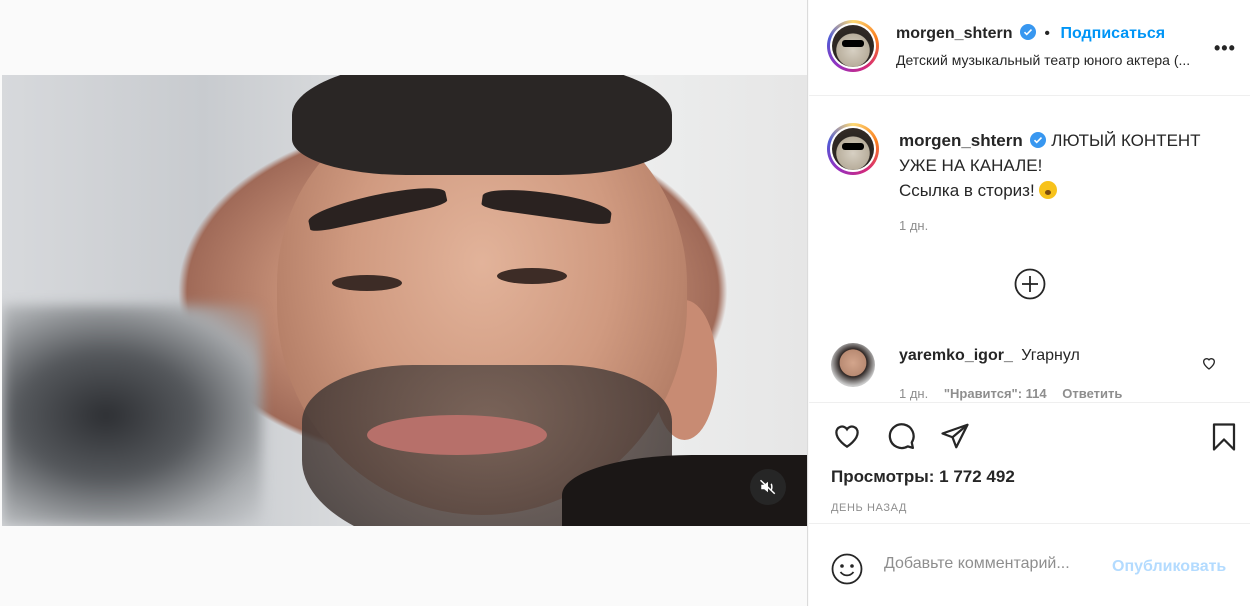 The height and width of the screenshot is (606, 1250). I want to click on comment-bubble-icon, so click(901, 436).